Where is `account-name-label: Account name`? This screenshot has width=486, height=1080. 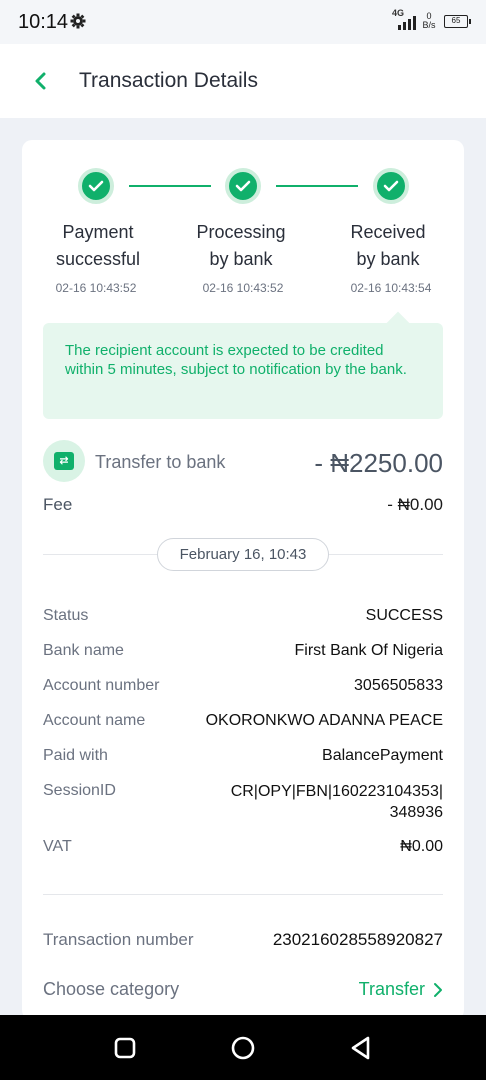
account-name-label: Account name is located at coordinates (94, 720).